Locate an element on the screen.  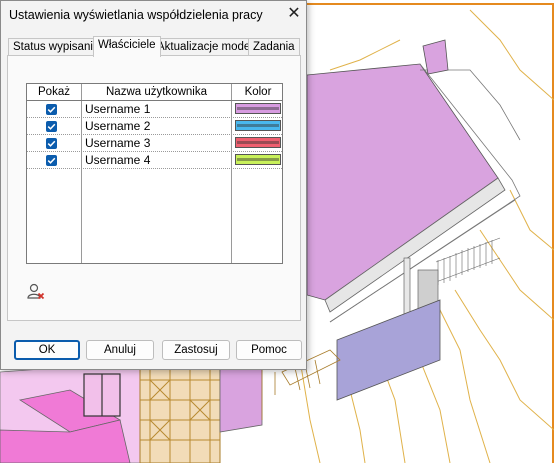
apply-button: Zastosuj is located at coordinates (196, 350).